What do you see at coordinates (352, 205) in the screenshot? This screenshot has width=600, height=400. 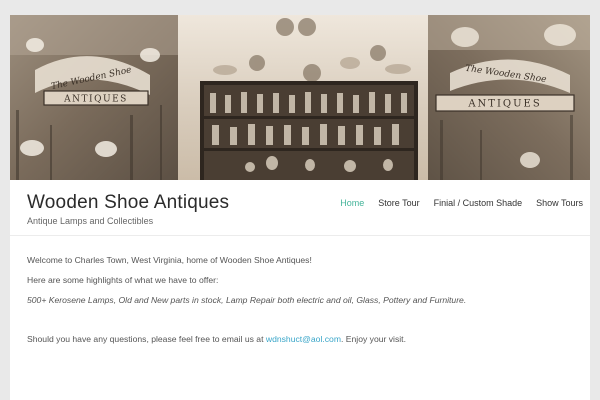 I see `nav-item-home: Home` at bounding box center [352, 205].